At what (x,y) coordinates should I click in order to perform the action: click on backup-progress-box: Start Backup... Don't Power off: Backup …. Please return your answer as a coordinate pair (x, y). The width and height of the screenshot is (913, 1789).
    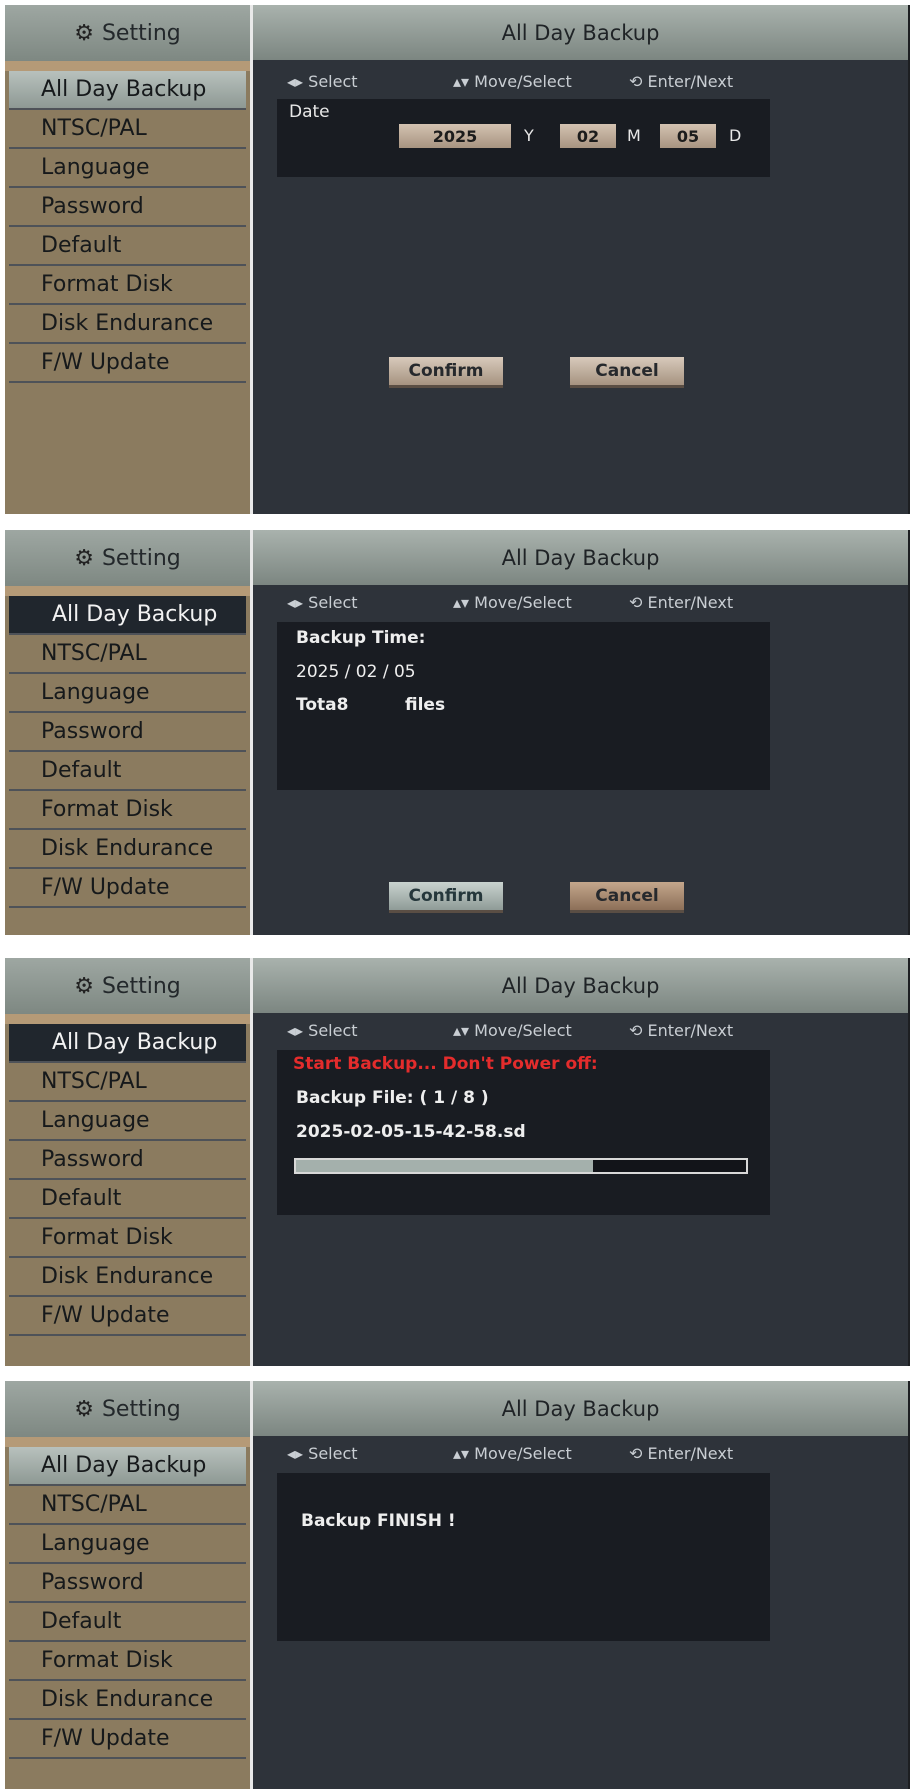
    Looking at the image, I should click on (523, 1132).